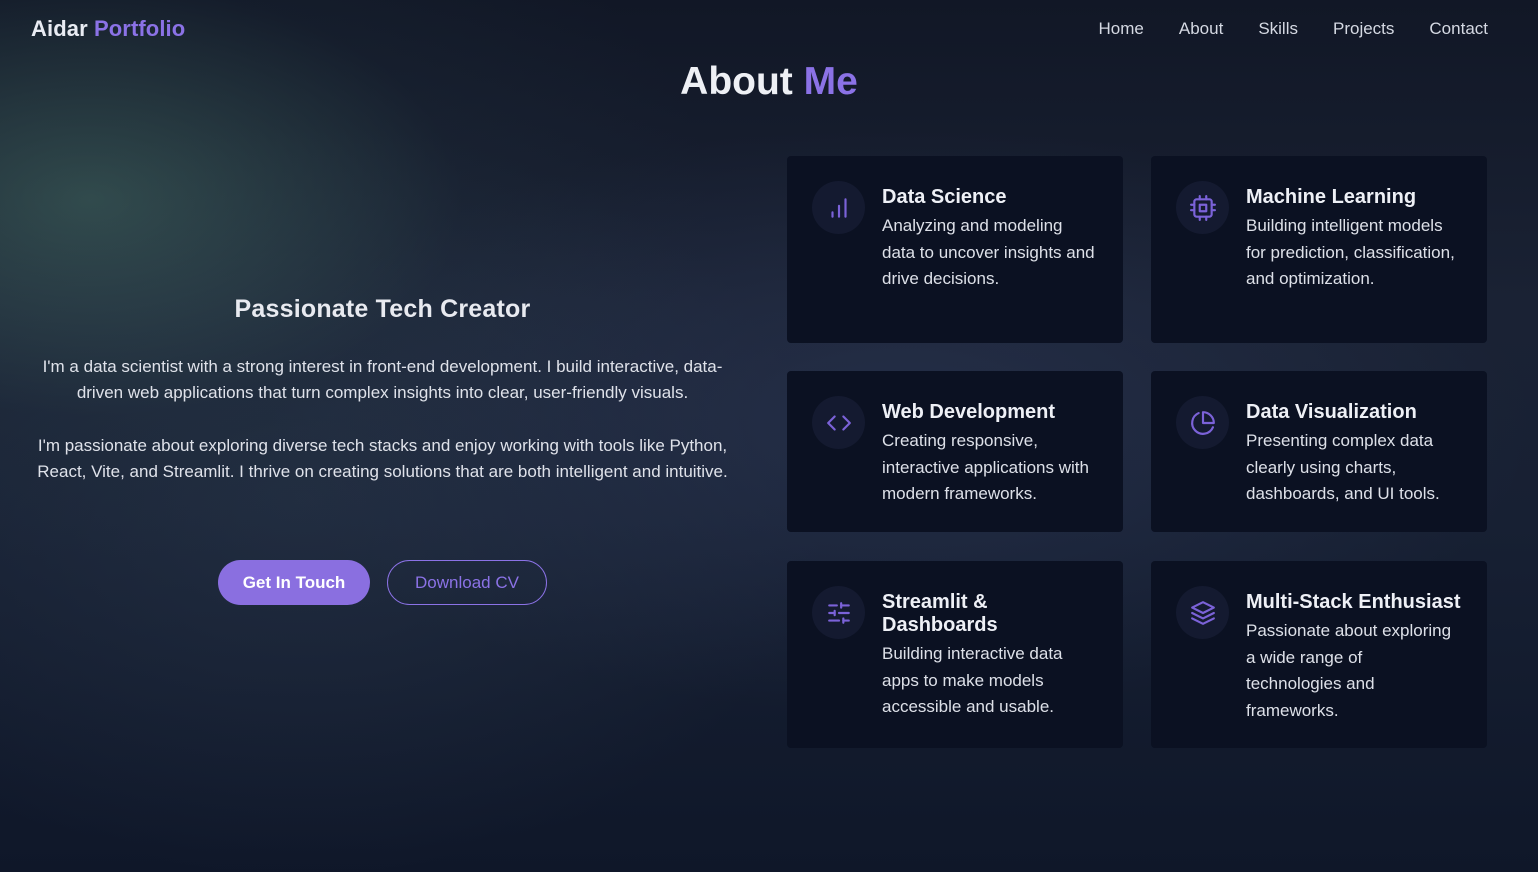 The image size is (1538, 872). What do you see at coordinates (838, 612) in the screenshot?
I see `sliders-icon` at bounding box center [838, 612].